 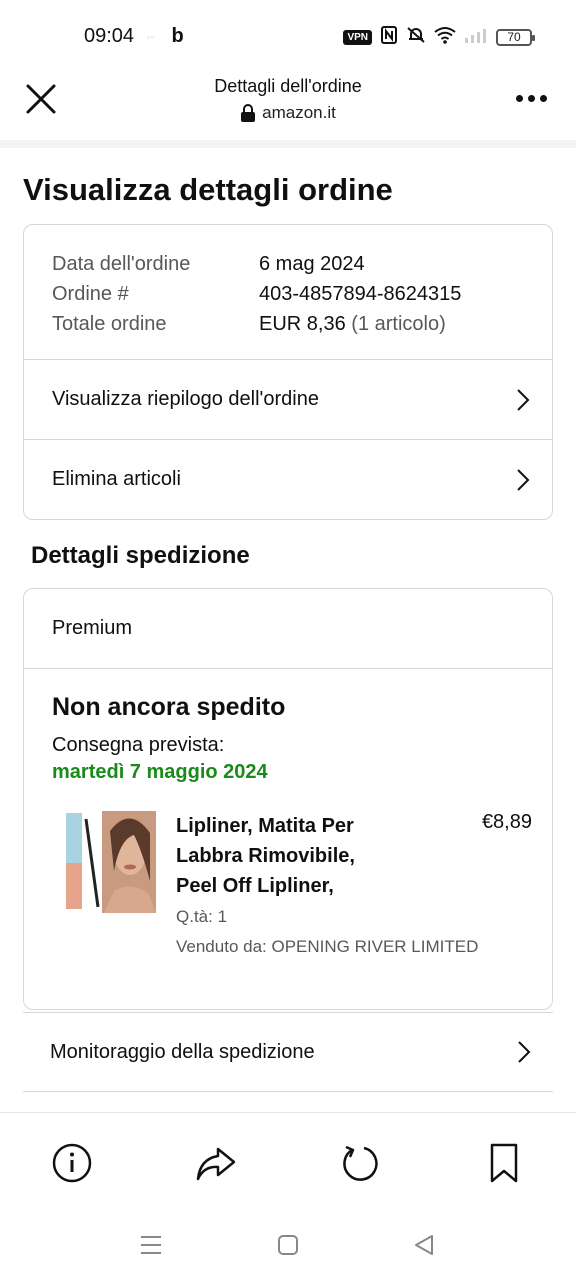 I want to click on browser-title: Dettagli dell'ordine, so click(x=288, y=86).